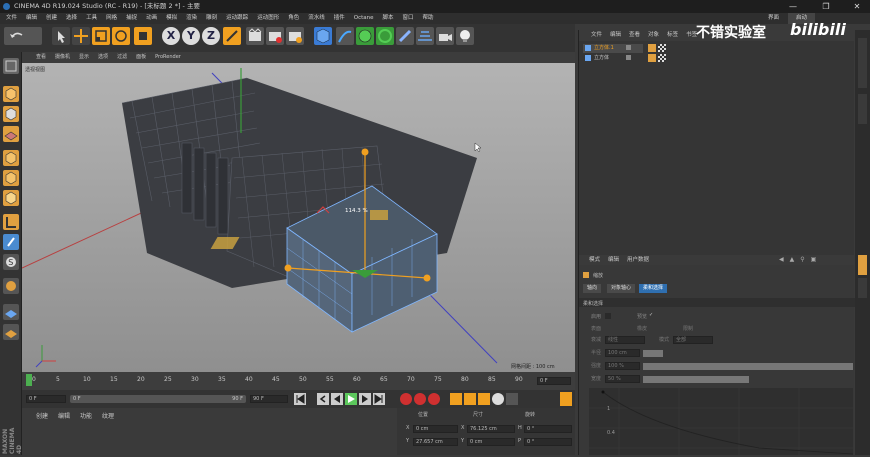 This screenshot has height=457, width=870. Describe the element at coordinates (84, 57) in the screenshot. I see `viewport-menu-display: 显示` at that location.